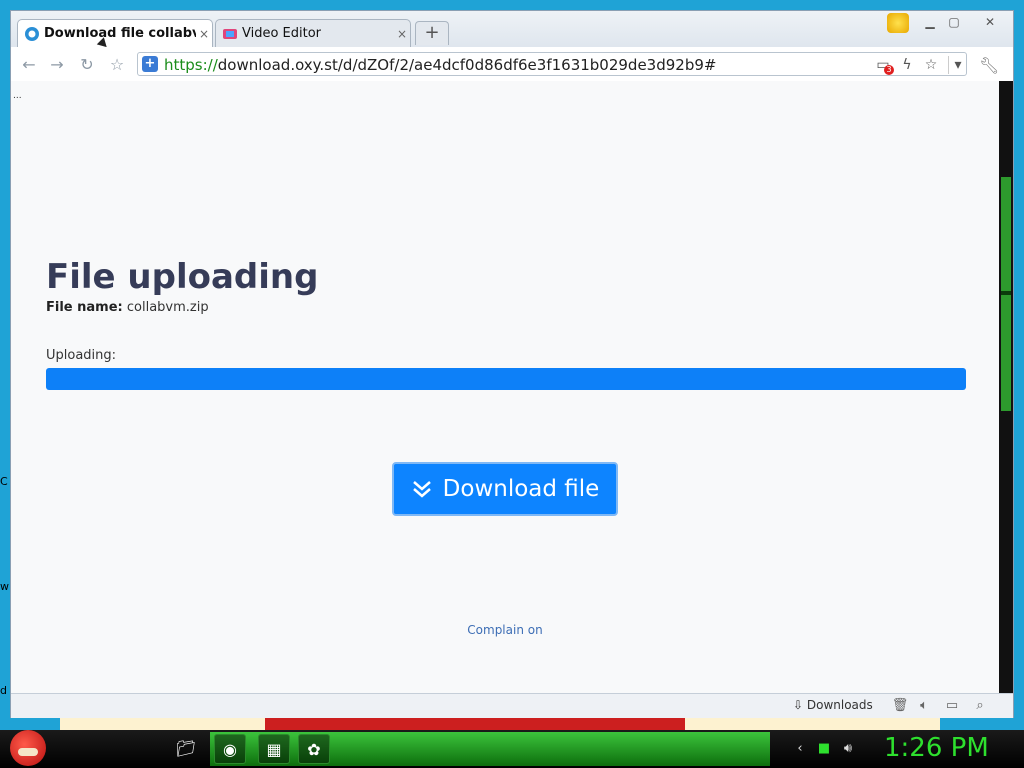  What do you see at coordinates (191, 65) in the screenshot?
I see `url-scheme: https://` at bounding box center [191, 65].